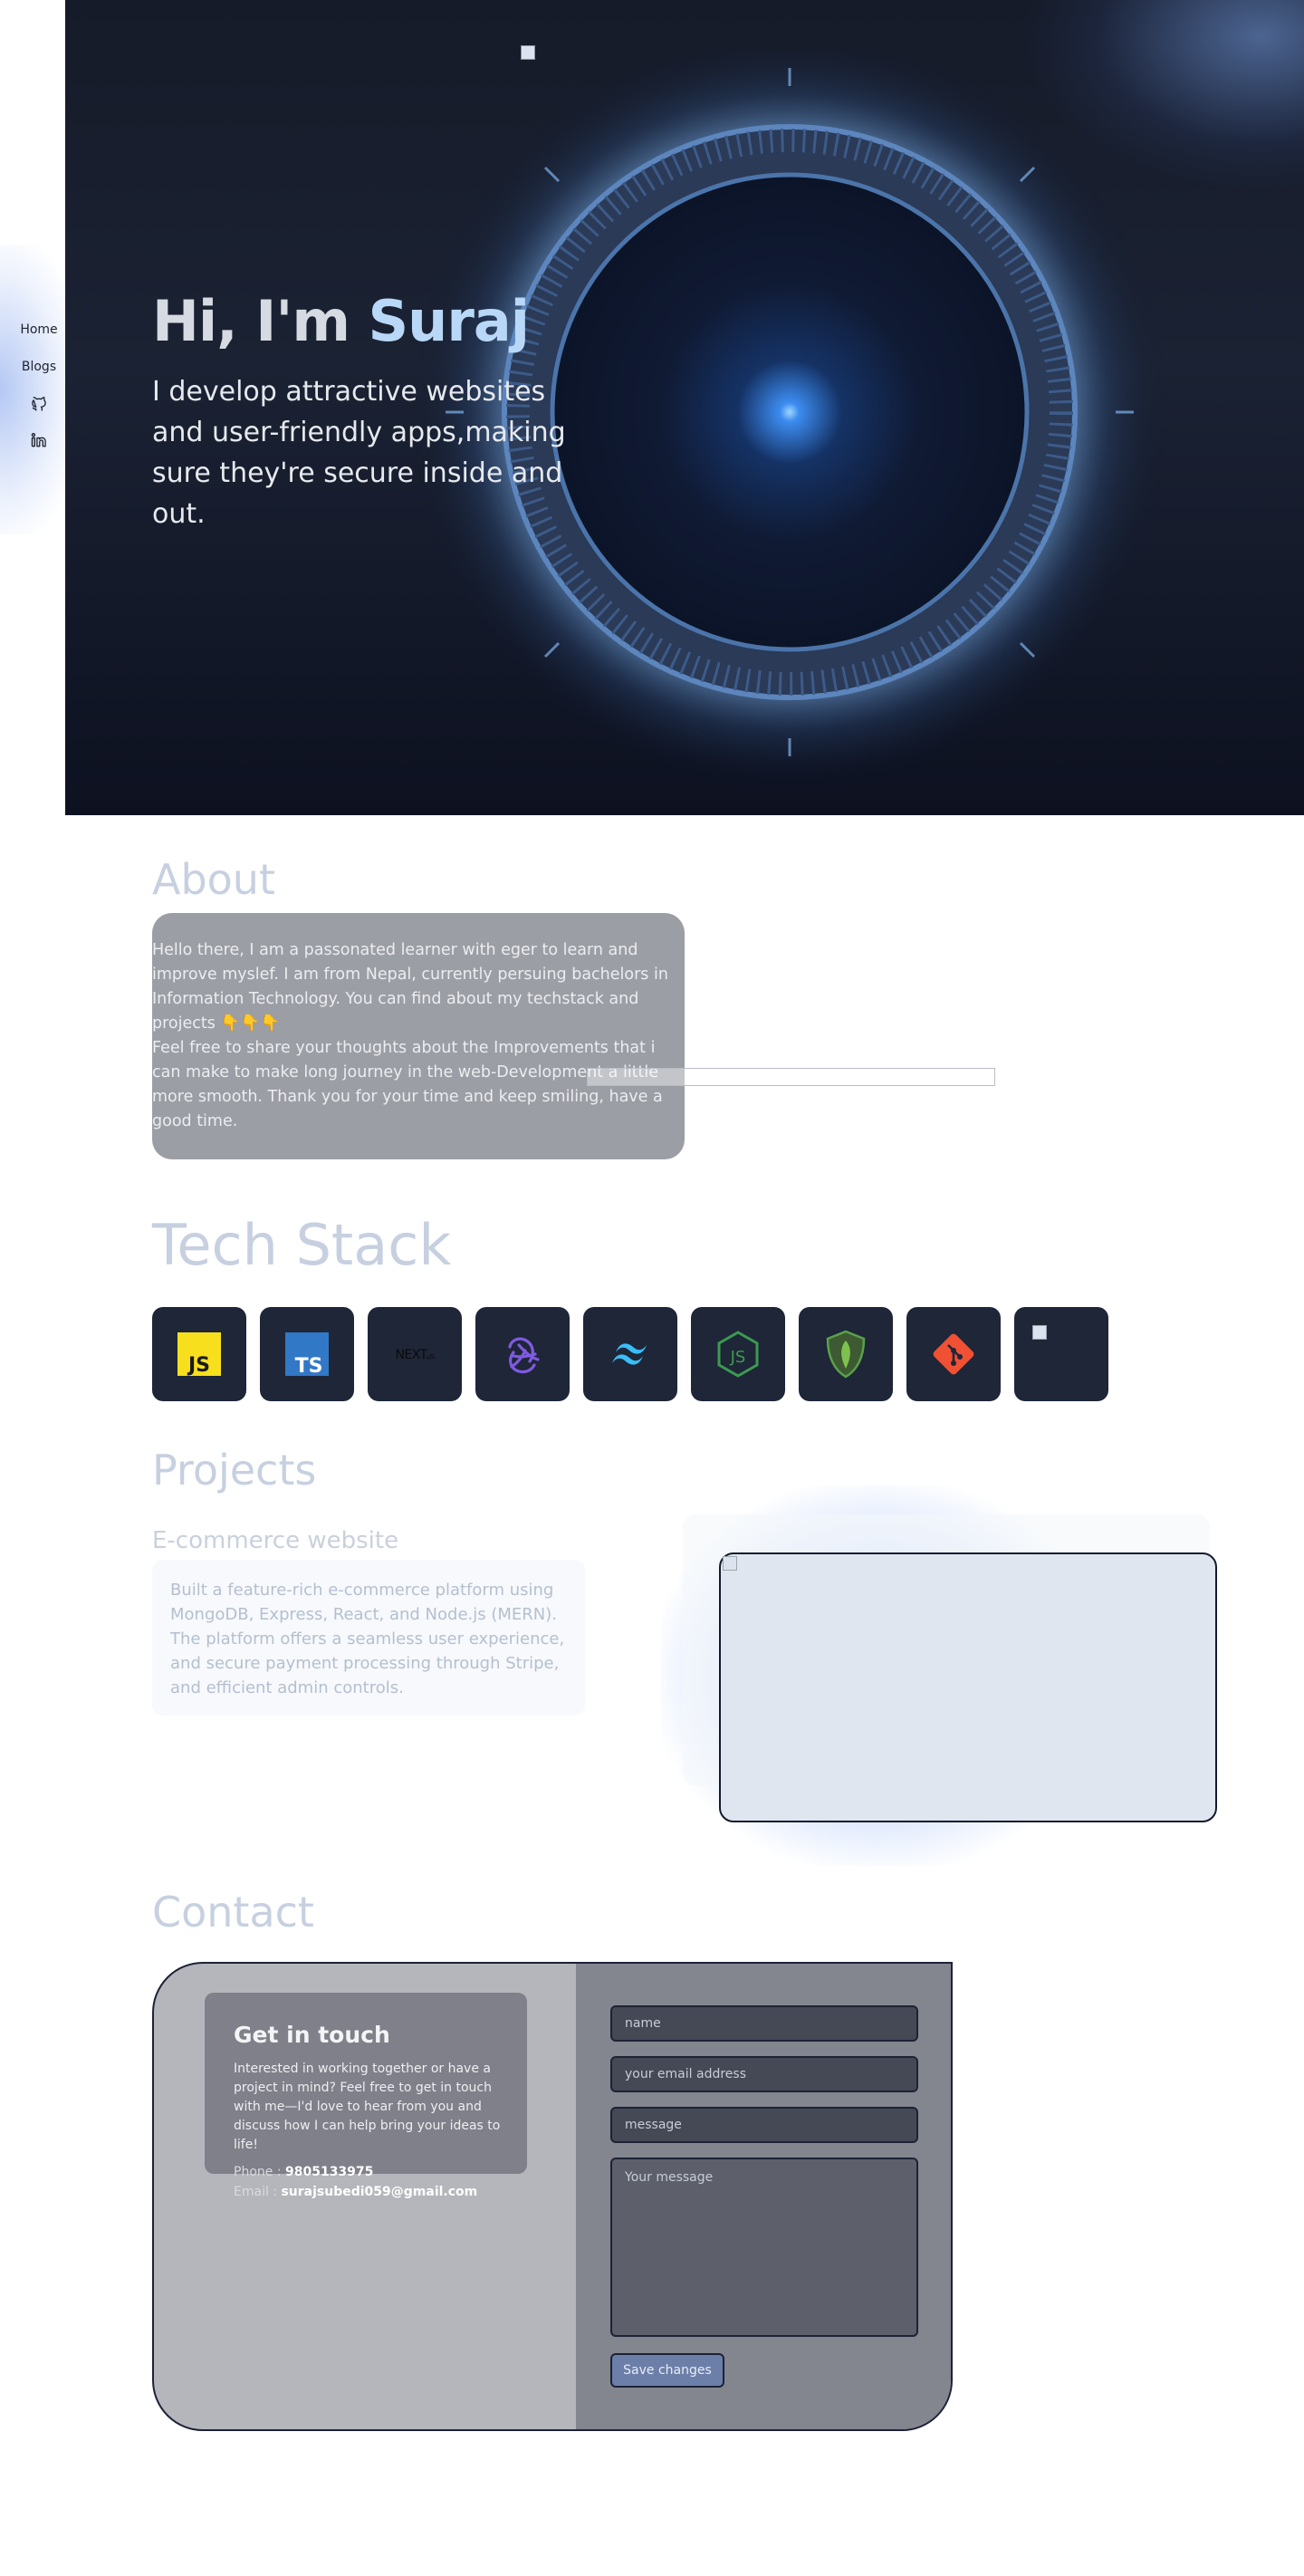  What do you see at coordinates (261, 321) in the screenshot?
I see `hero-greeting: Hi, I'm` at bounding box center [261, 321].